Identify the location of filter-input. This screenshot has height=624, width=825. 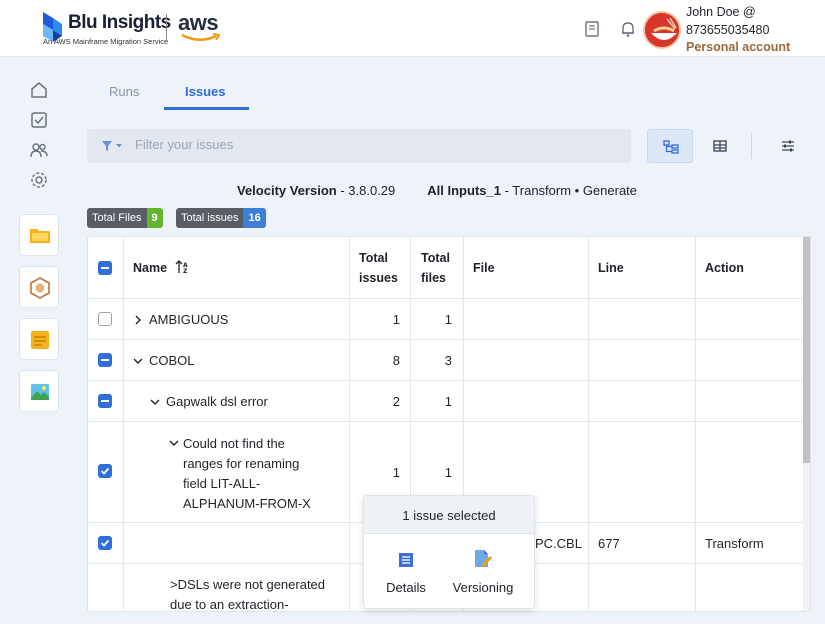
(375, 144).